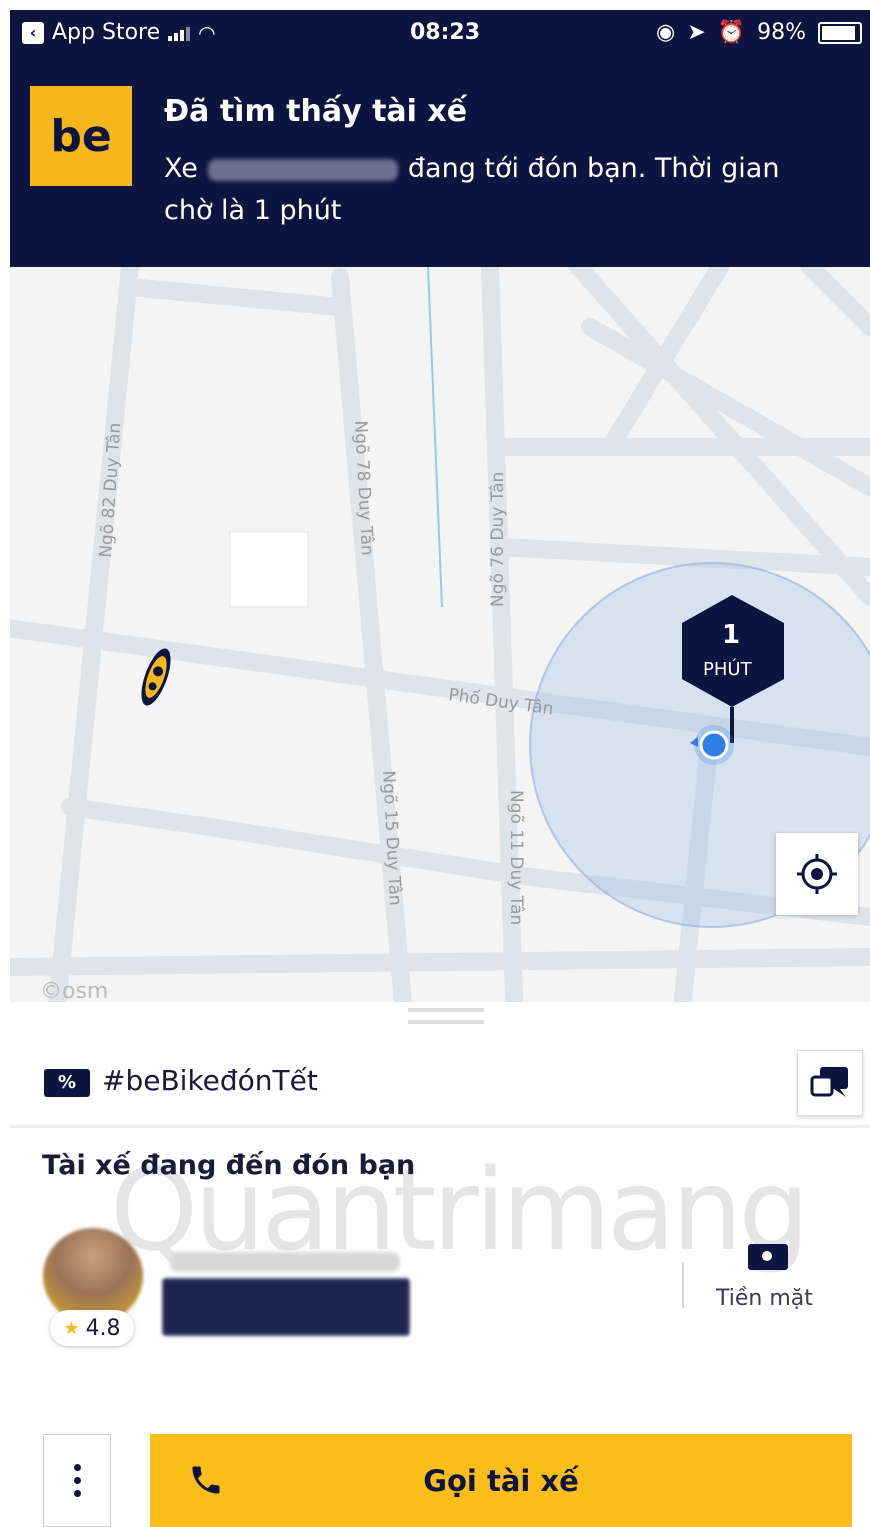  What do you see at coordinates (106, 32) in the screenshot?
I see `back-app-label: App Store` at bounding box center [106, 32].